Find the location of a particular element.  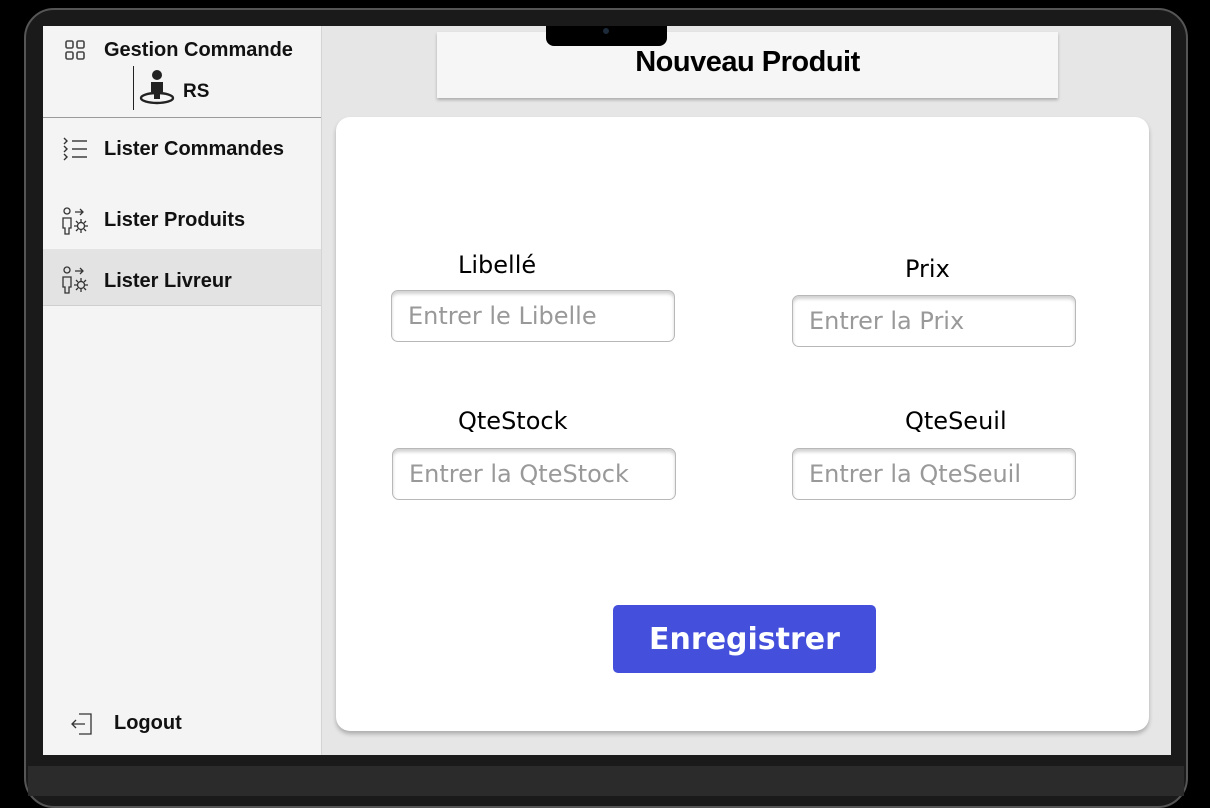

page-title: Nouveau Produit is located at coordinates (747, 62).